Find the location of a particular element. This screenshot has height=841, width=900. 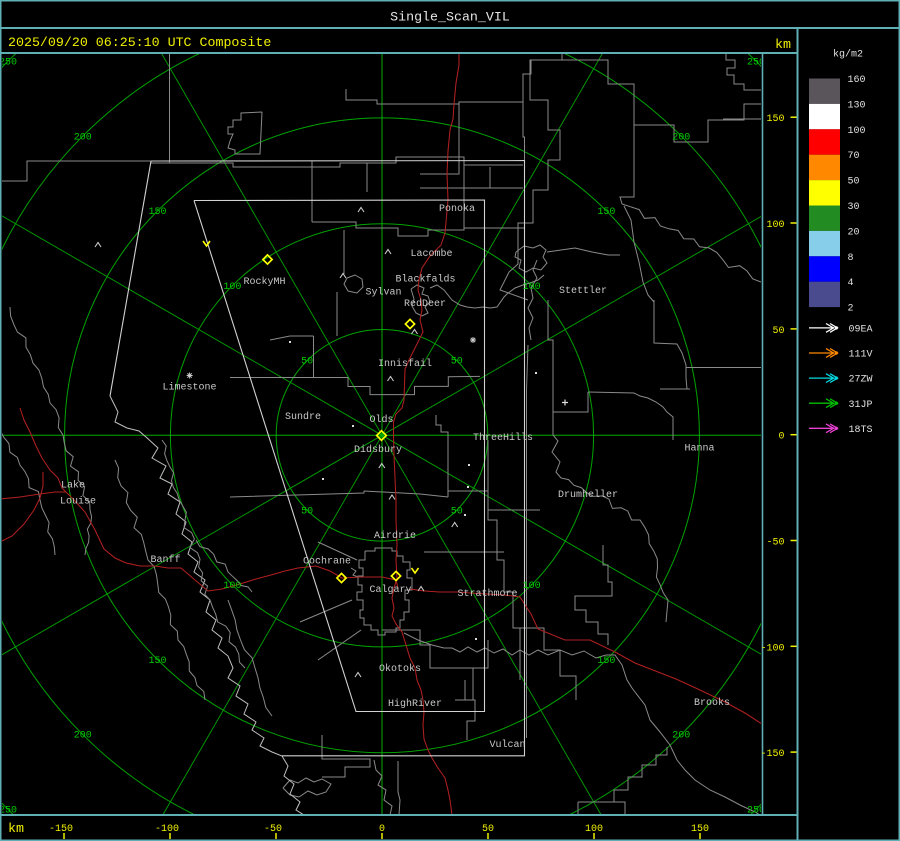

svg-text: Lake is located at coordinates (73, 486).